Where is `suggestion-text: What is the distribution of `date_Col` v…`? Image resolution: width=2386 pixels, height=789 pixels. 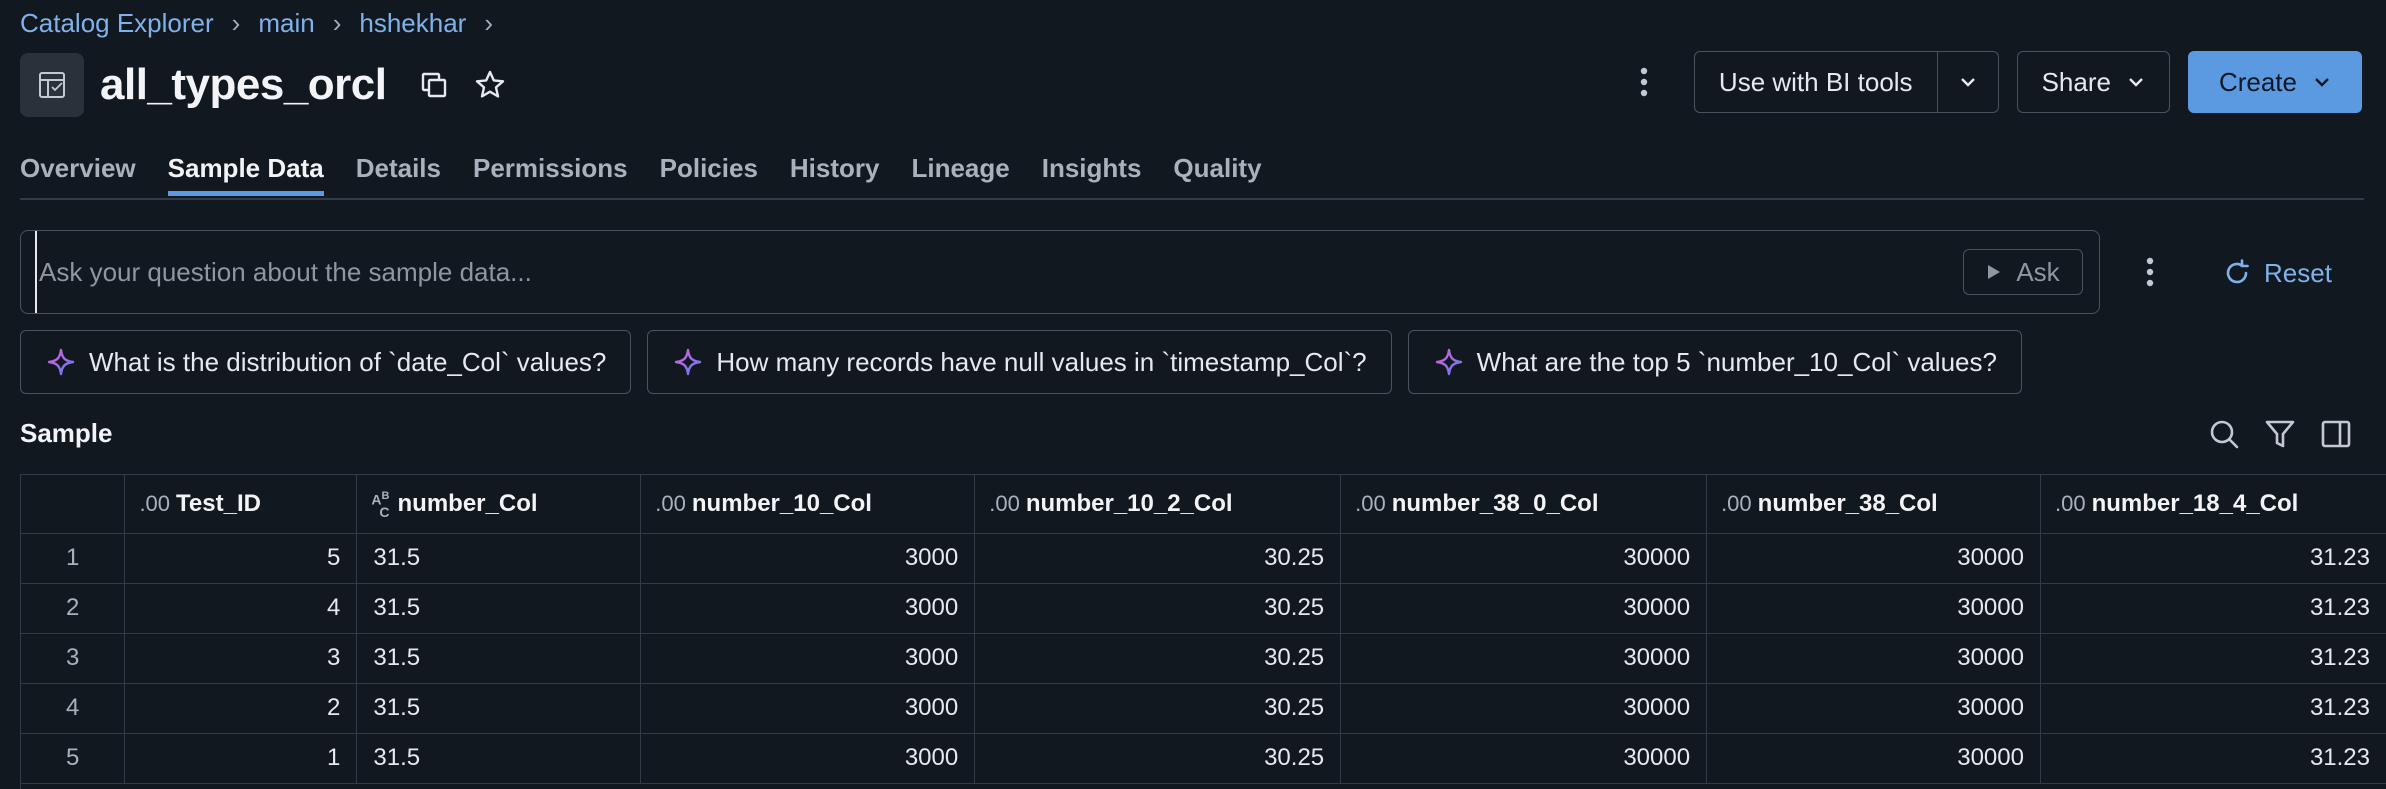
suggestion-text: What is the distribution of `date_Col` v… is located at coordinates (348, 361).